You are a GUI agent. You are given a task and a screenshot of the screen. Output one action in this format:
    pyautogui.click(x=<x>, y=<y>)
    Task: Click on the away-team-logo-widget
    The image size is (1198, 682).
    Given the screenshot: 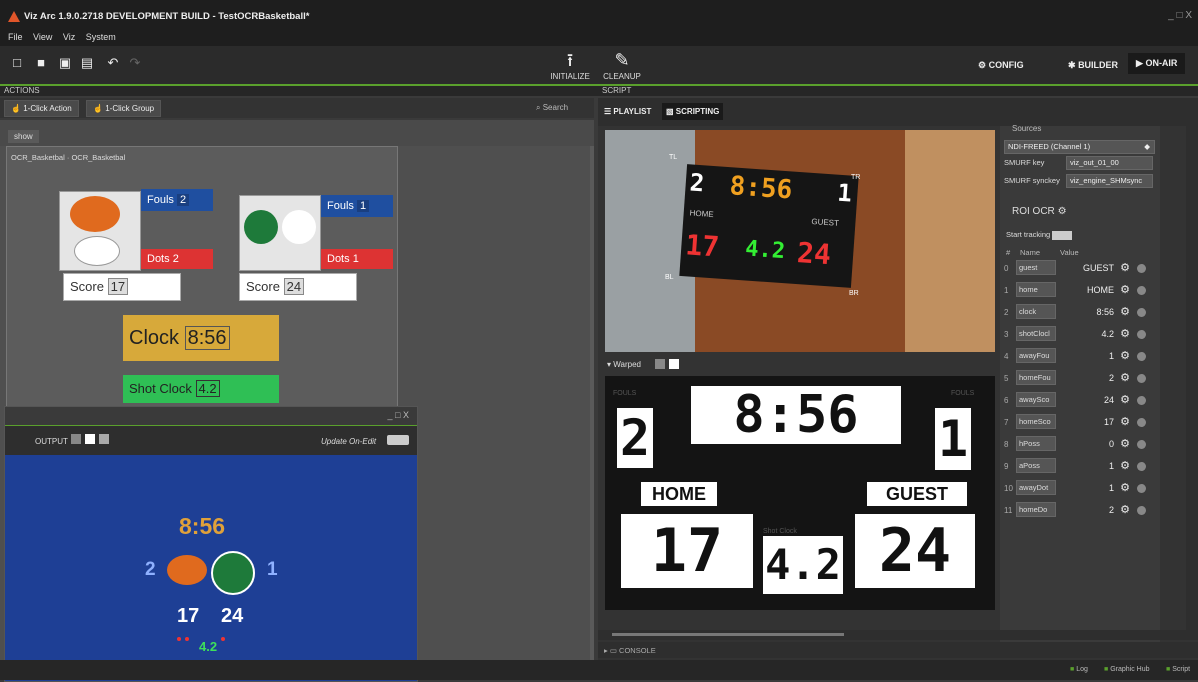 What is the action you would take?
    pyautogui.click(x=280, y=233)
    